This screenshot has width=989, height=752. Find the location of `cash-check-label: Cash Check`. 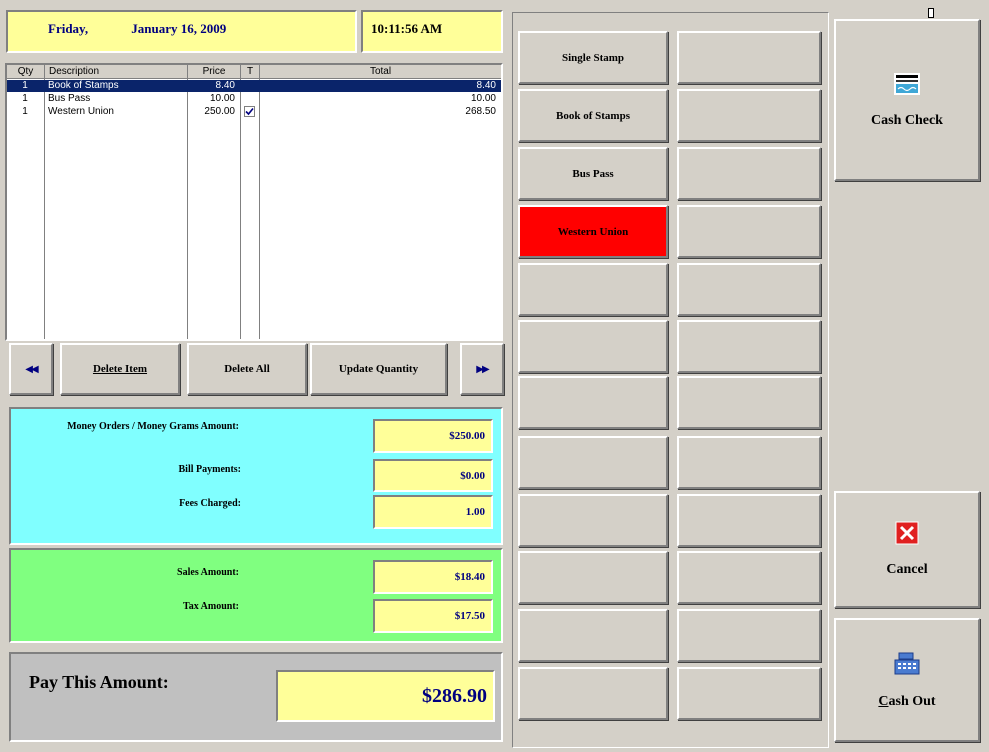

cash-check-label: Cash Check is located at coordinates (907, 120).